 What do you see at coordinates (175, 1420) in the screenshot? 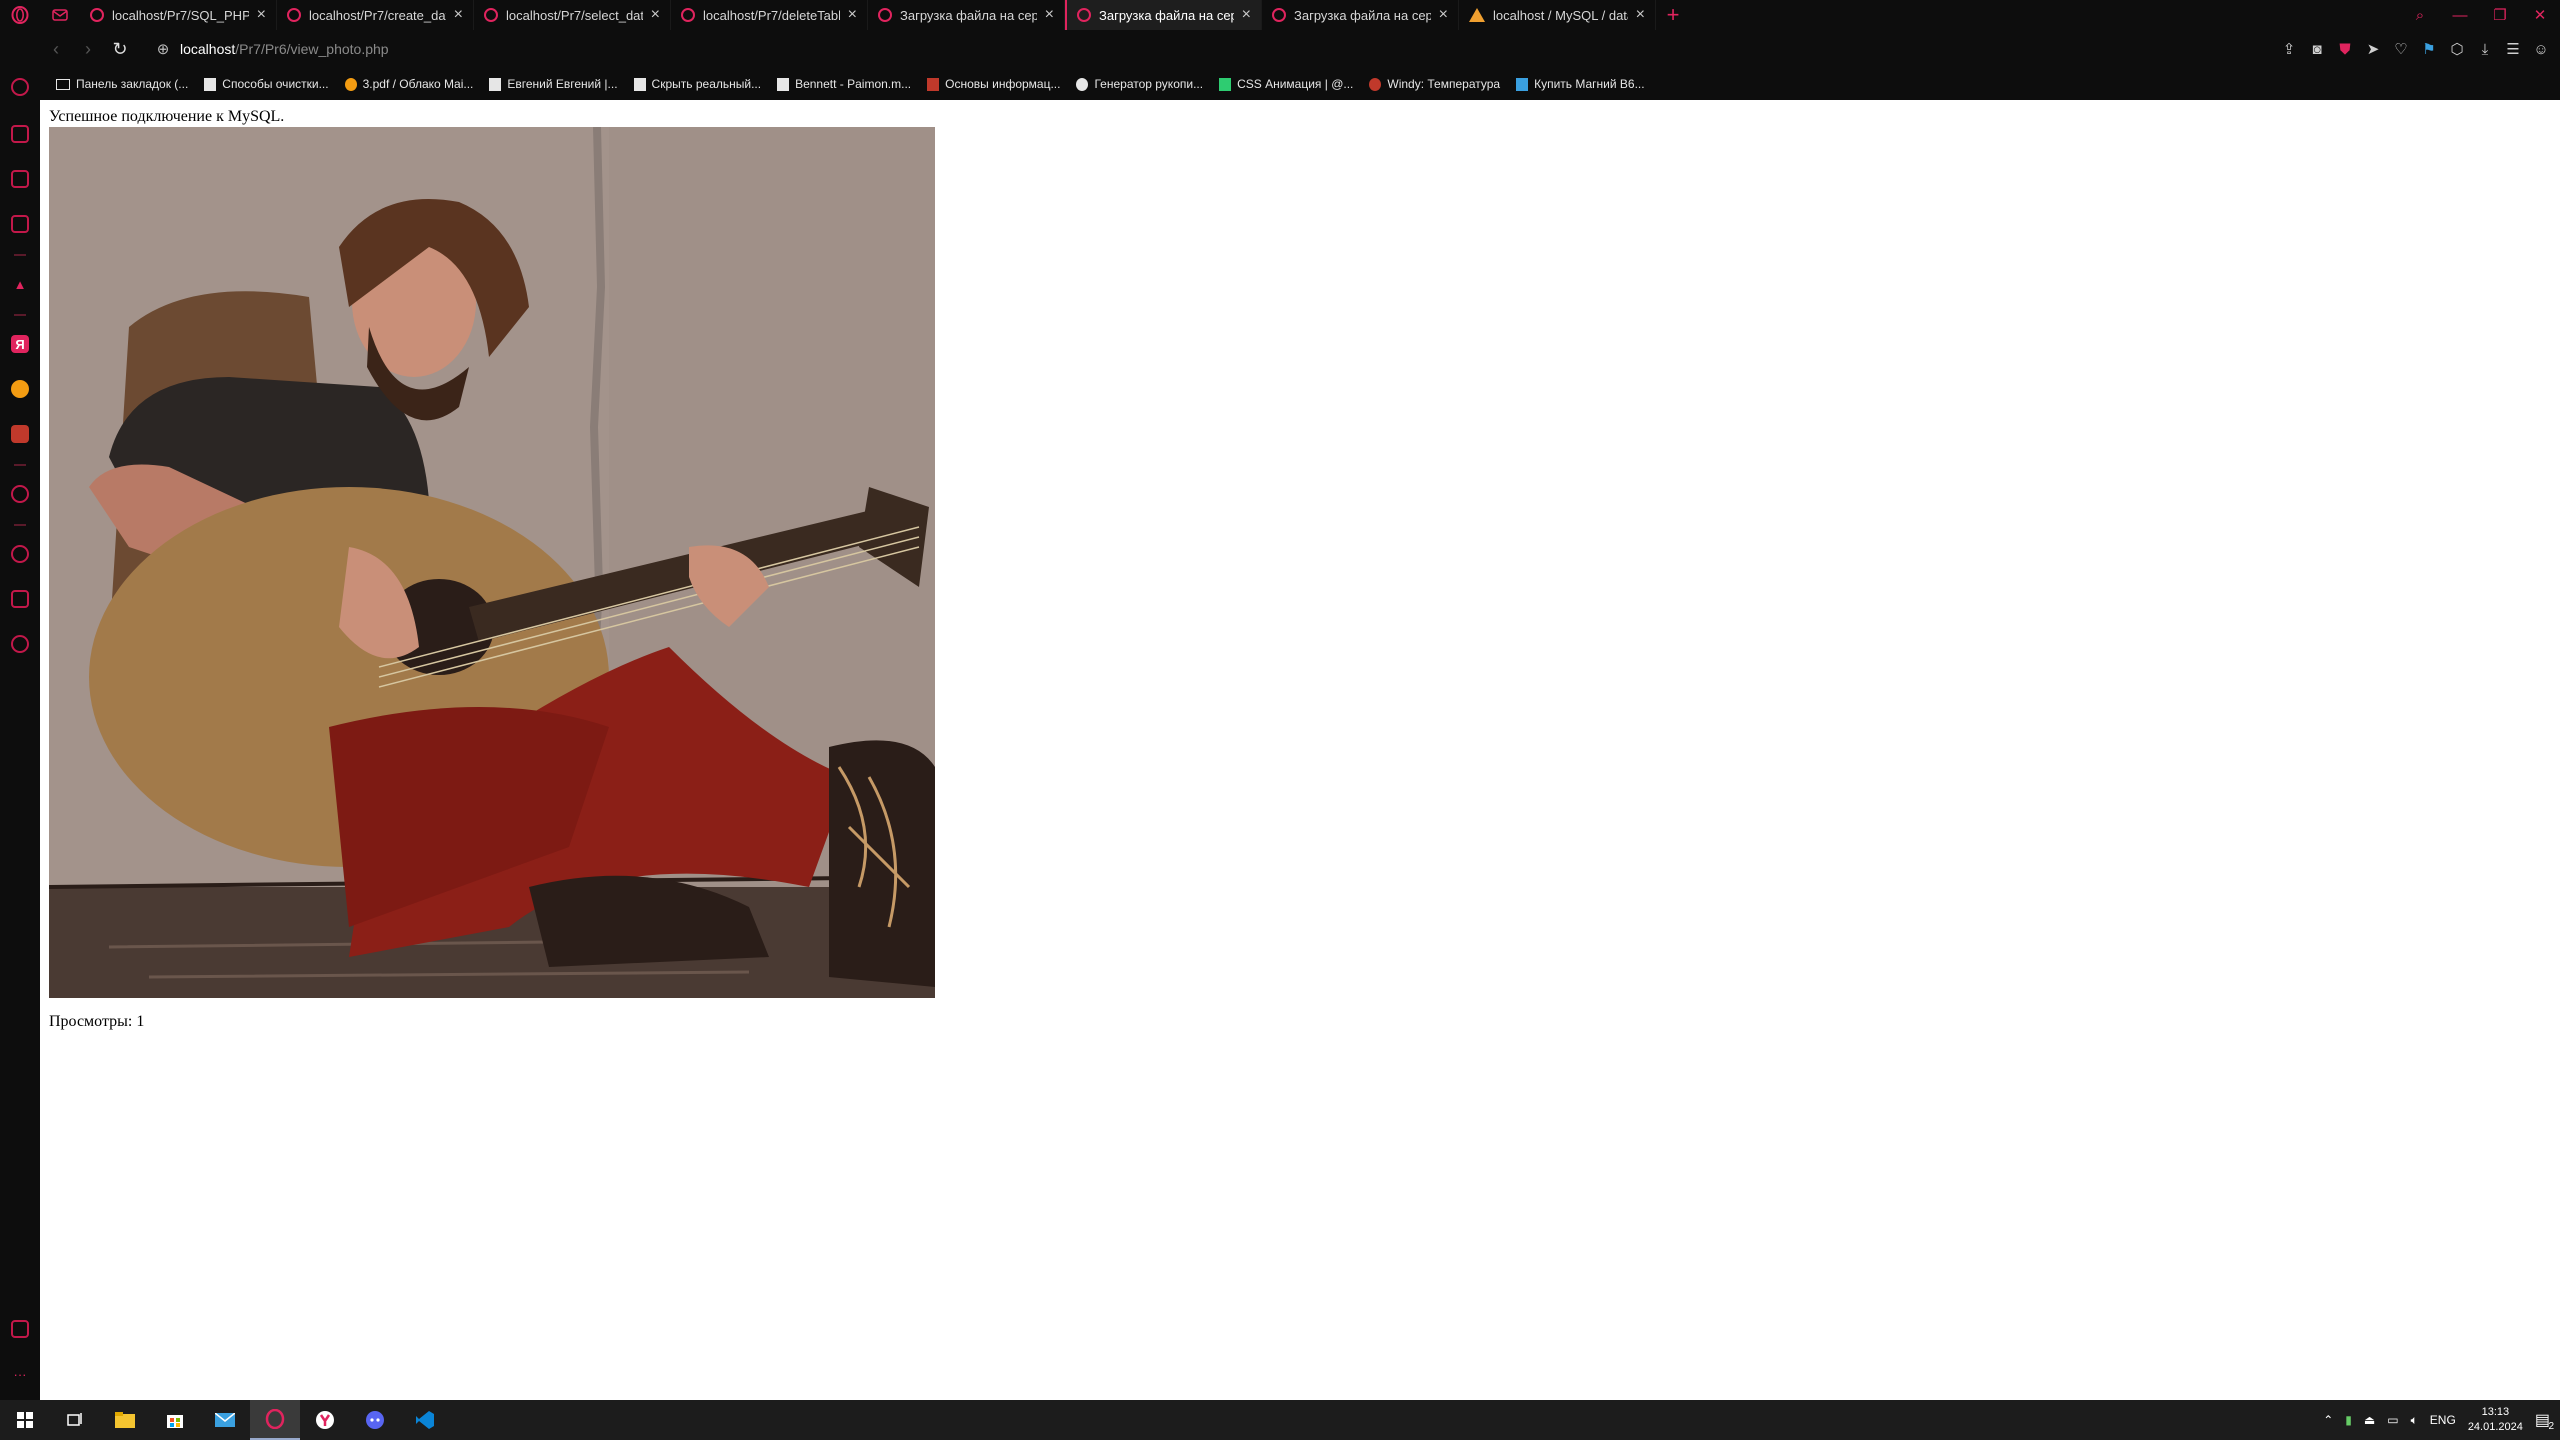
I see `microsoft-store-icon` at bounding box center [175, 1420].